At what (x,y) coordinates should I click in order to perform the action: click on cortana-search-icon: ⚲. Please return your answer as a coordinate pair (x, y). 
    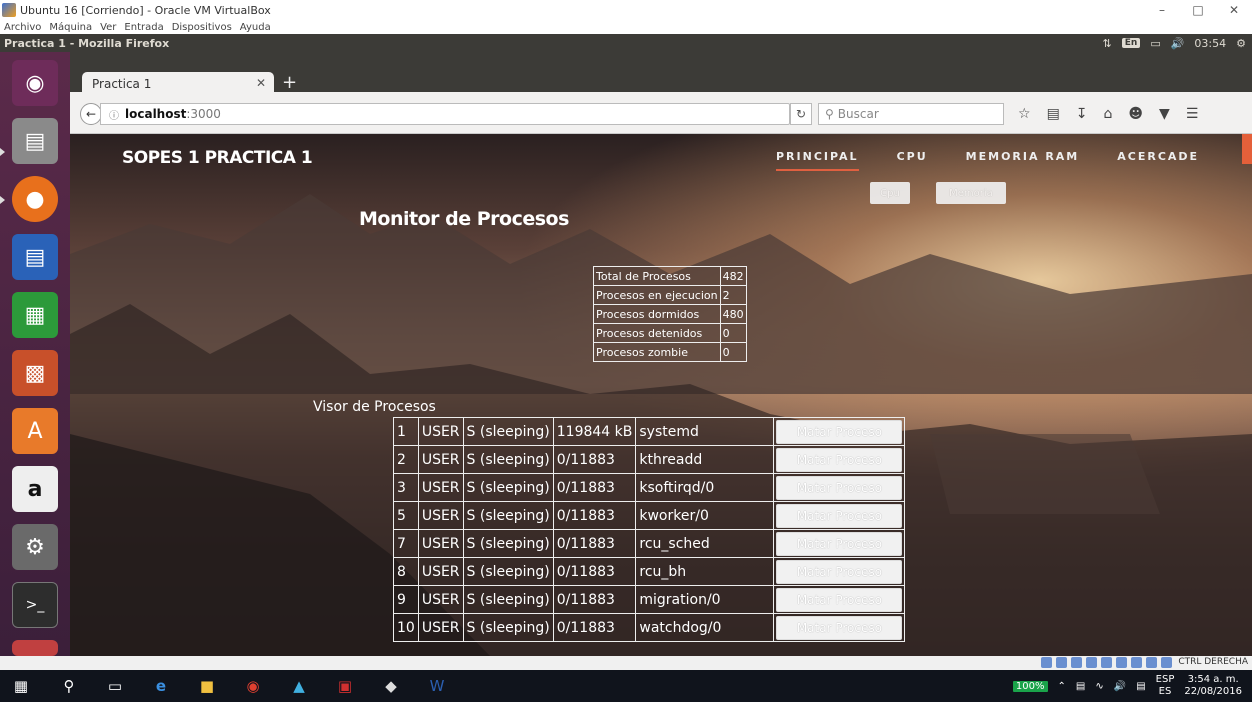
    Looking at the image, I should click on (69, 686).